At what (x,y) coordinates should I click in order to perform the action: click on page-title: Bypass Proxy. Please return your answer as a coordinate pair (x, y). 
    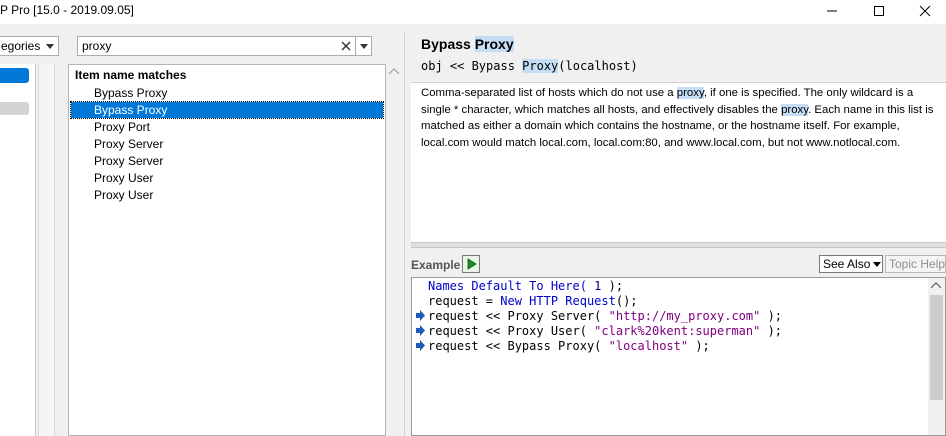
    Looking at the image, I should click on (467, 44).